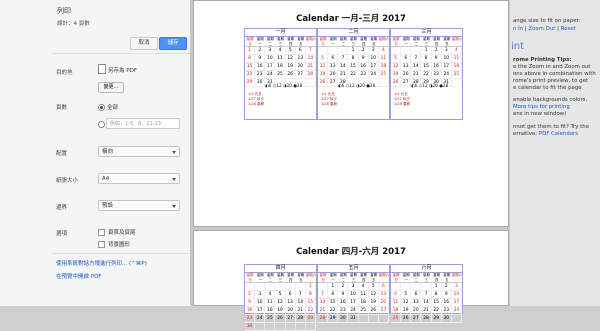  Describe the element at coordinates (310, 51) in the screenshot. I see `day-cell: 7` at that location.